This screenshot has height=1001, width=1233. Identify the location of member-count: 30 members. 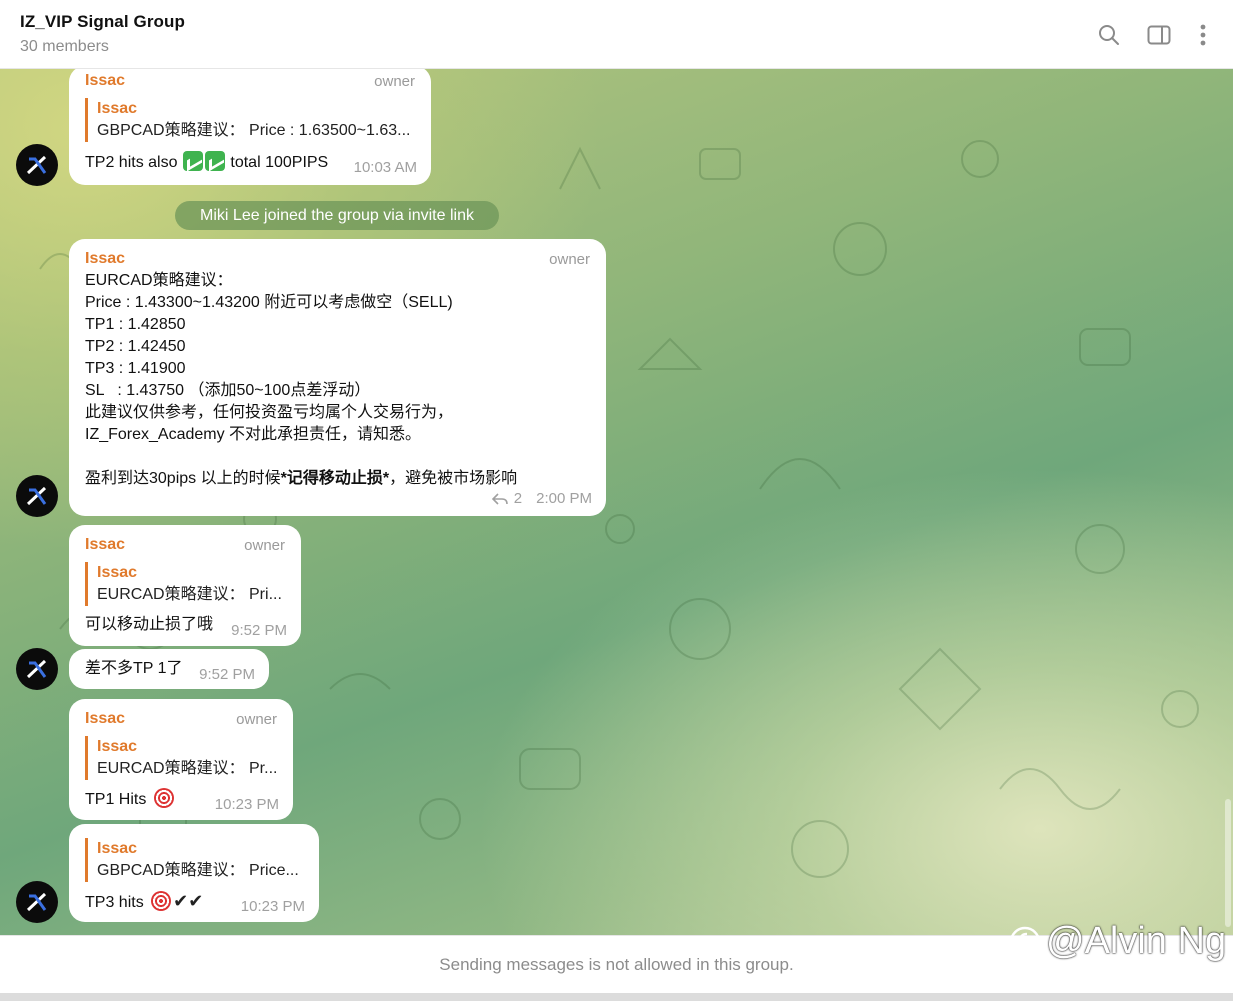
(64, 47).